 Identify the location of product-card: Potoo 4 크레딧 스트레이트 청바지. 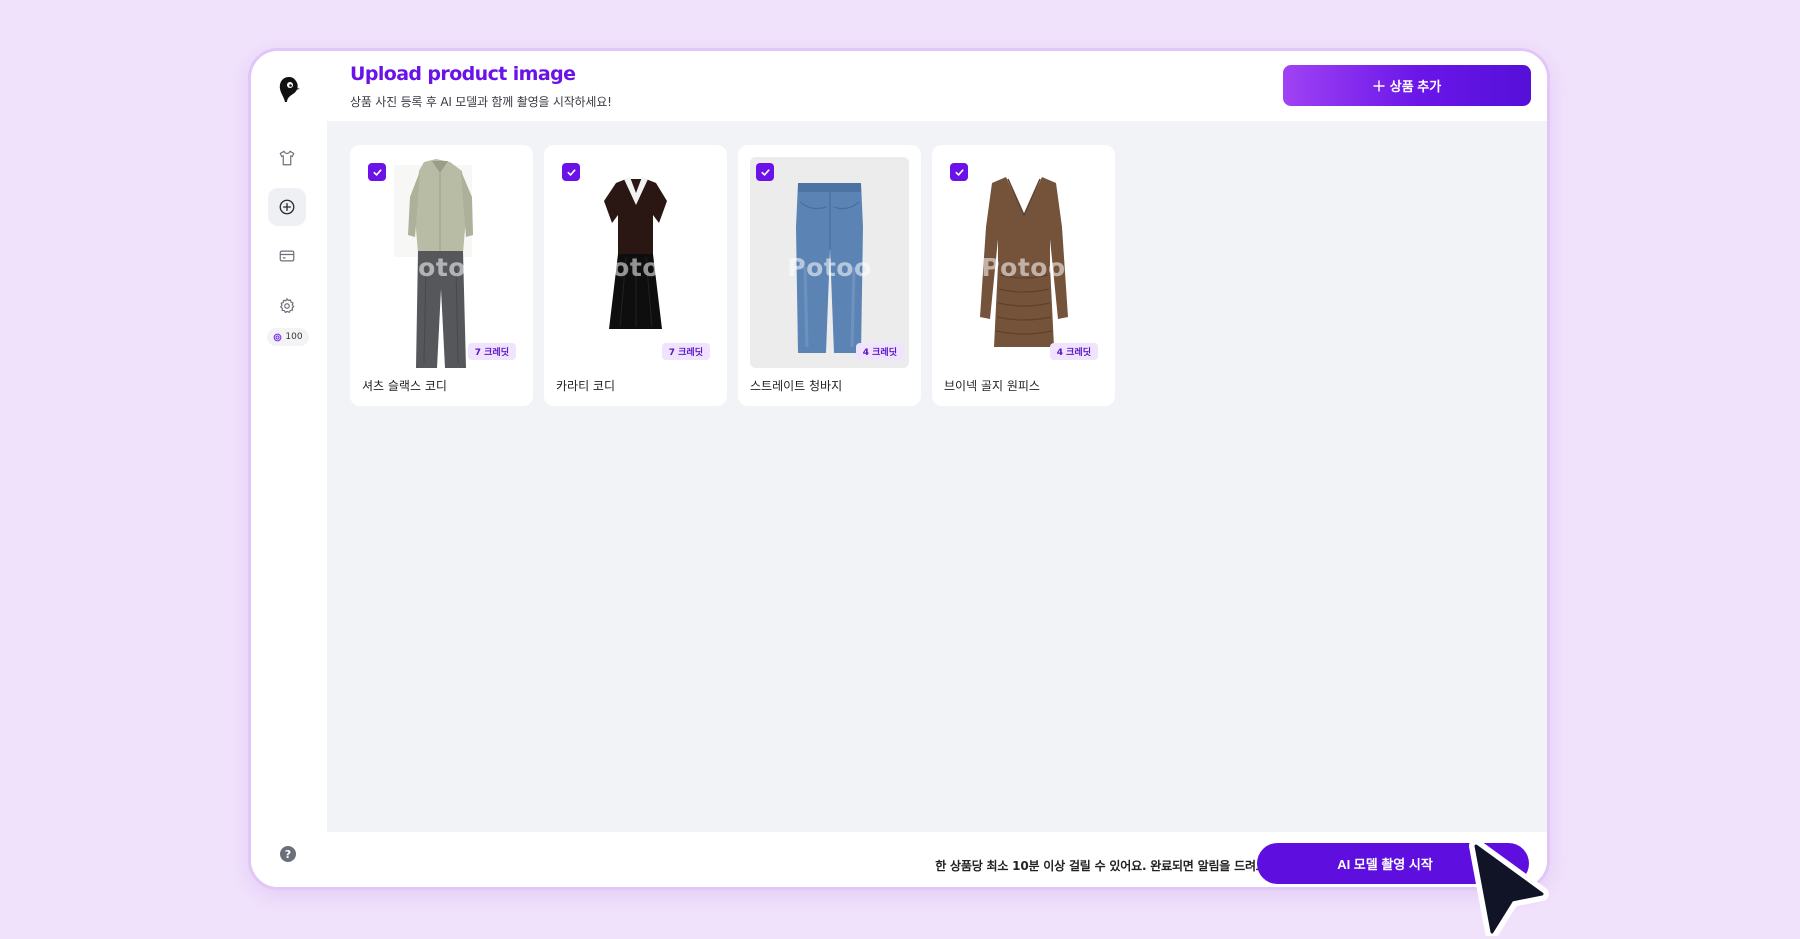
(829, 275).